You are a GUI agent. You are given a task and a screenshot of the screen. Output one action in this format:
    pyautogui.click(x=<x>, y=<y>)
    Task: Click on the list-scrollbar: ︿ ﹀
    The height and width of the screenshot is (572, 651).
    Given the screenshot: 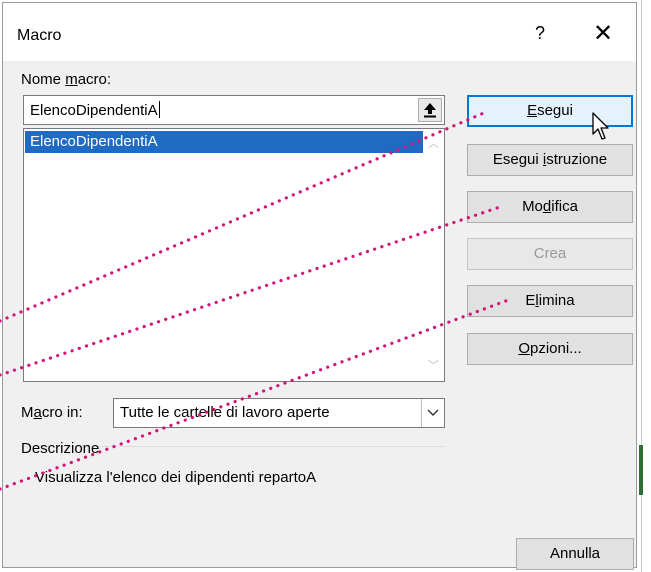 What is the action you would take?
    pyautogui.click(x=434, y=255)
    